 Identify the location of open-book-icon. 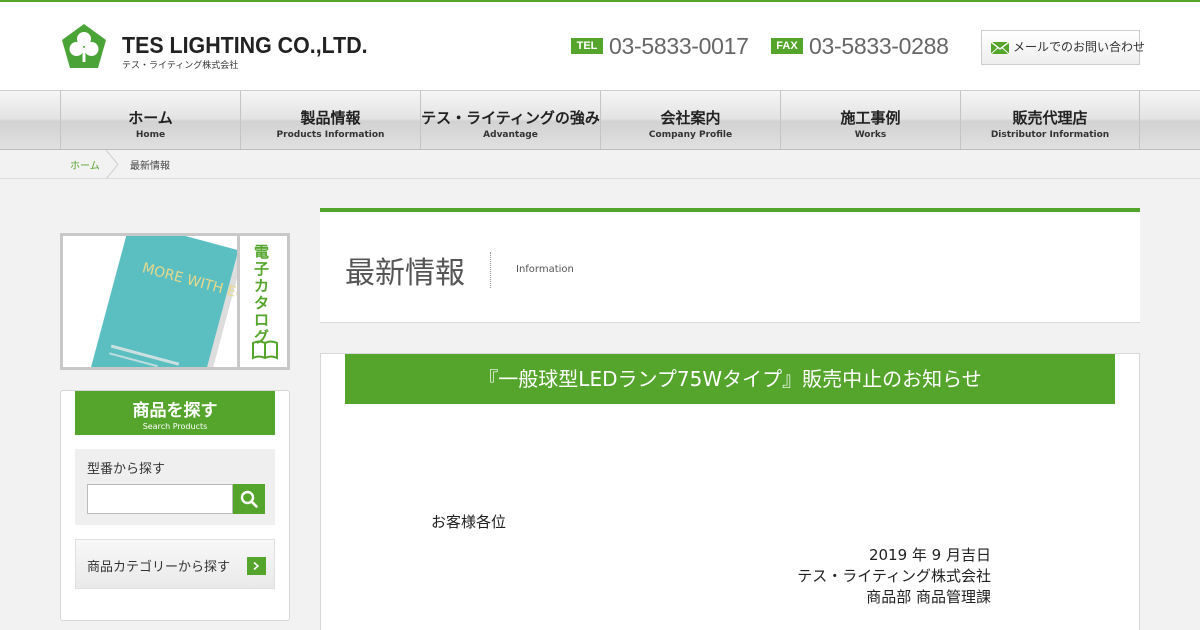
(265, 350).